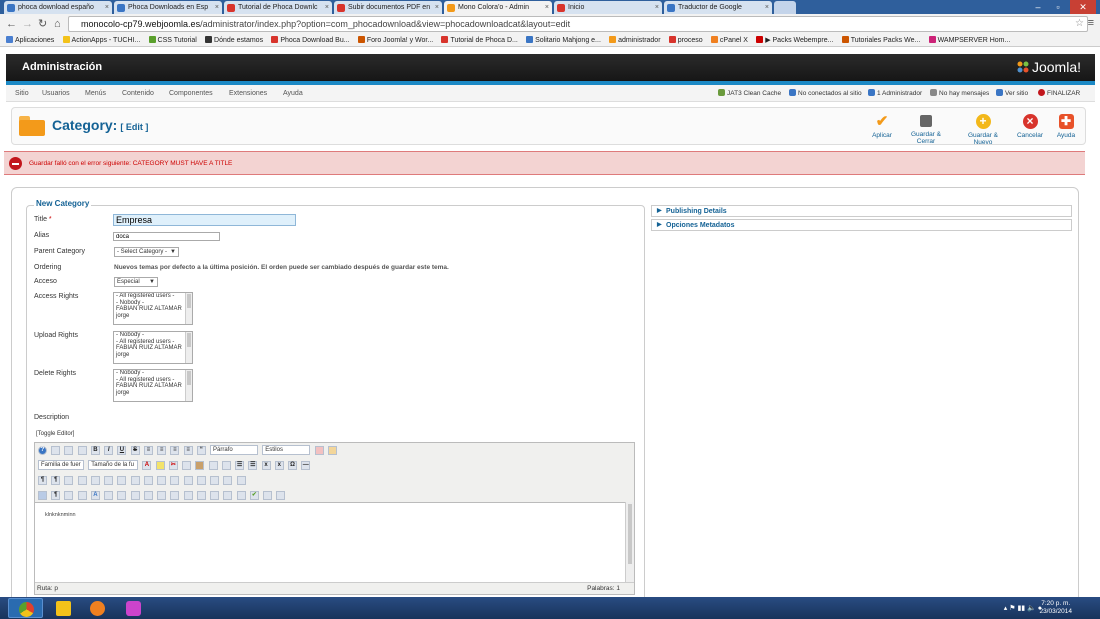  Describe the element at coordinates (266, 465) in the screenshot. I see `subscript-icon: x` at that location.